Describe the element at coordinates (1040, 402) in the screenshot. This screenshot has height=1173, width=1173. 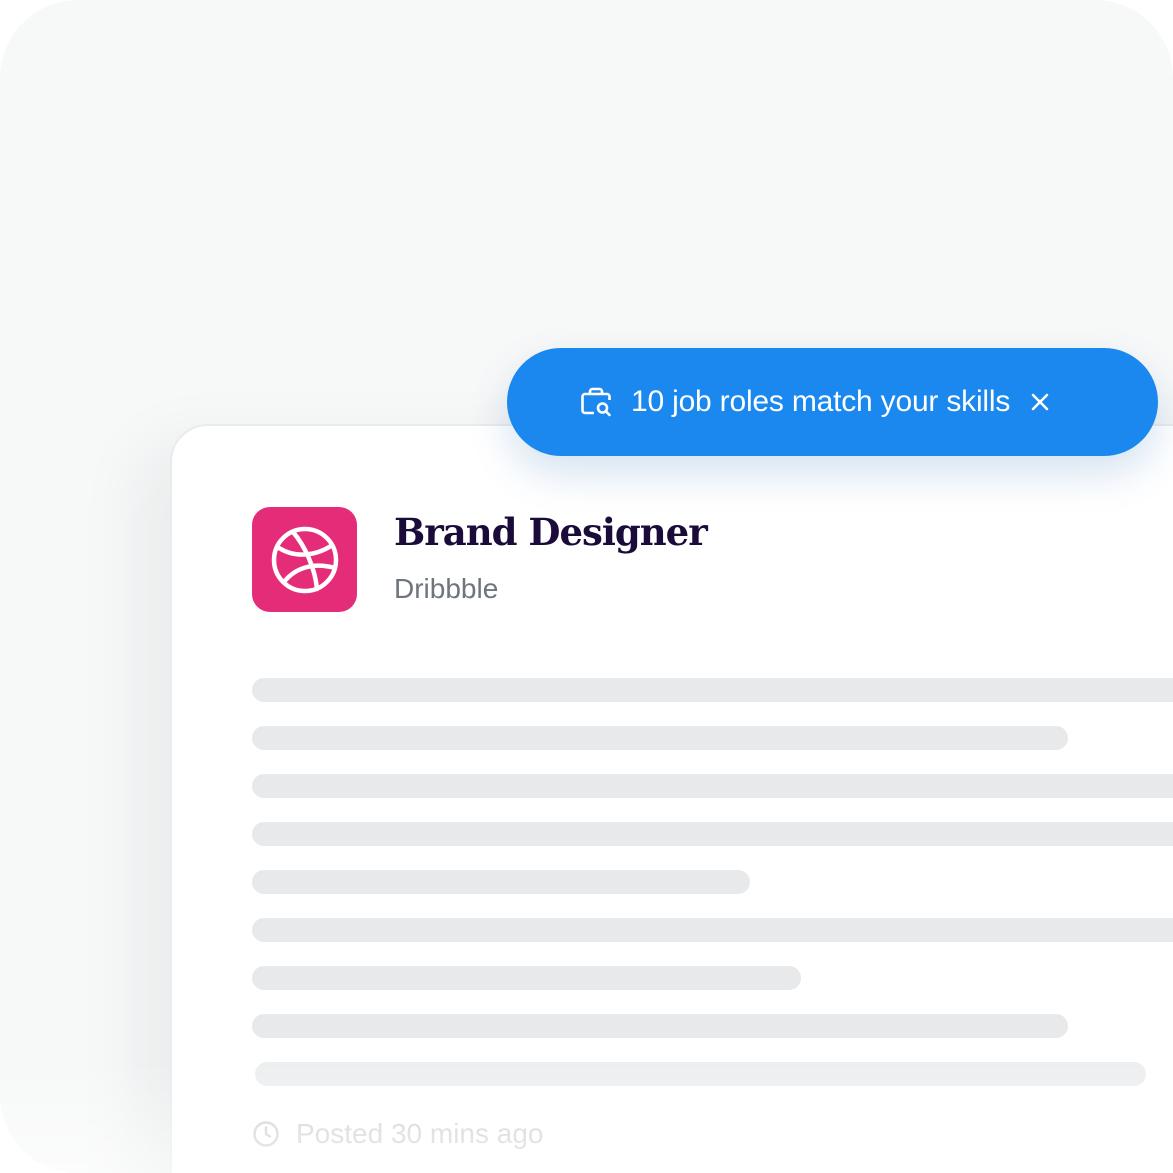
I see `close-icon` at that location.